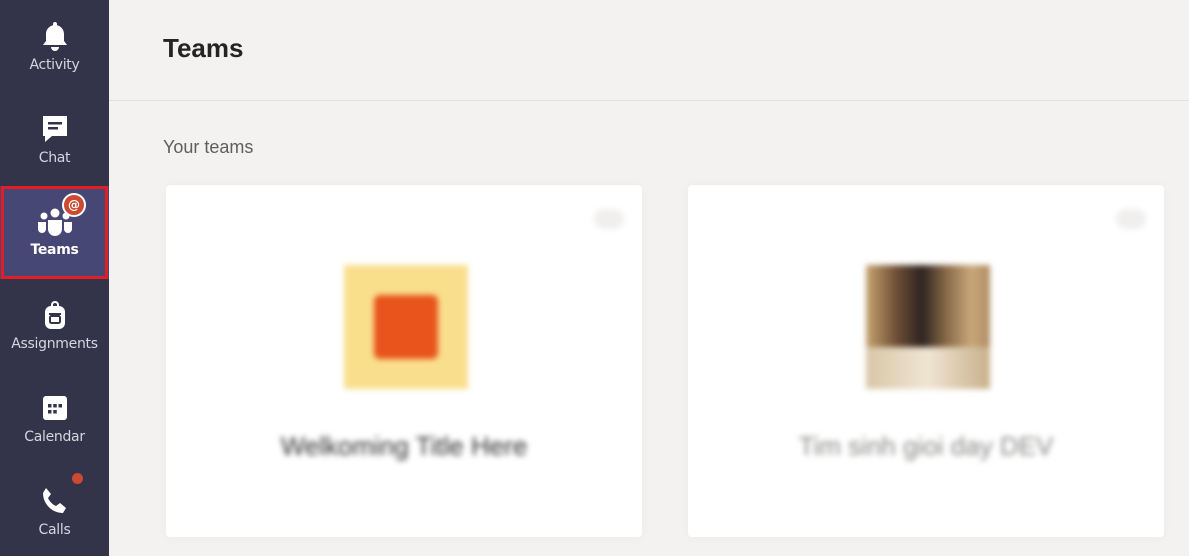 This screenshot has width=1189, height=556. What do you see at coordinates (54, 158) in the screenshot?
I see `rail-item-label: Chat` at bounding box center [54, 158].